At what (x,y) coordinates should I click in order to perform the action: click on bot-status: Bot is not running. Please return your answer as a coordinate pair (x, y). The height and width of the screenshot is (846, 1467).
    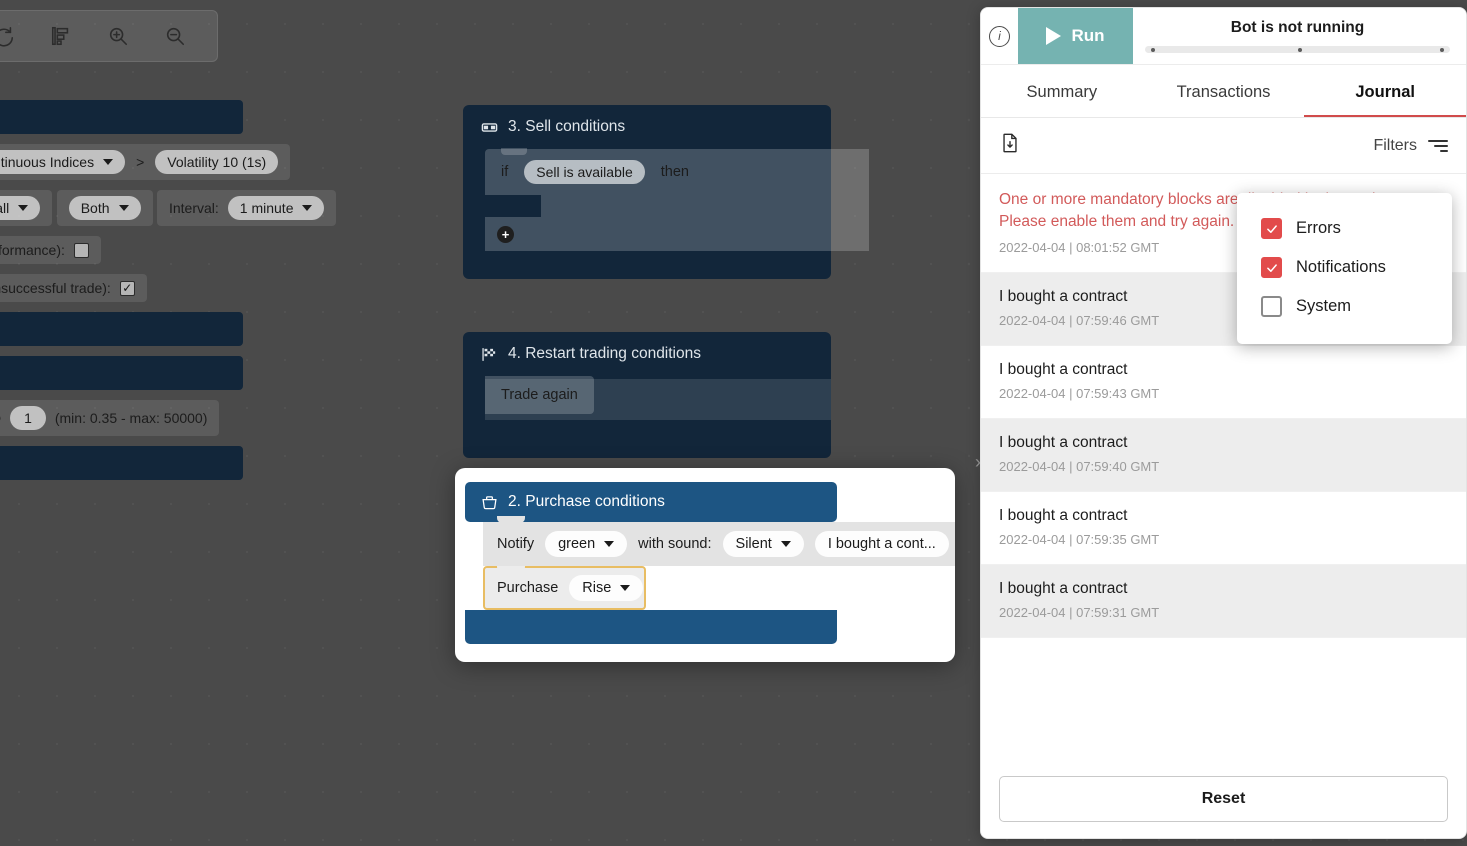
    Looking at the image, I should click on (1299, 36).